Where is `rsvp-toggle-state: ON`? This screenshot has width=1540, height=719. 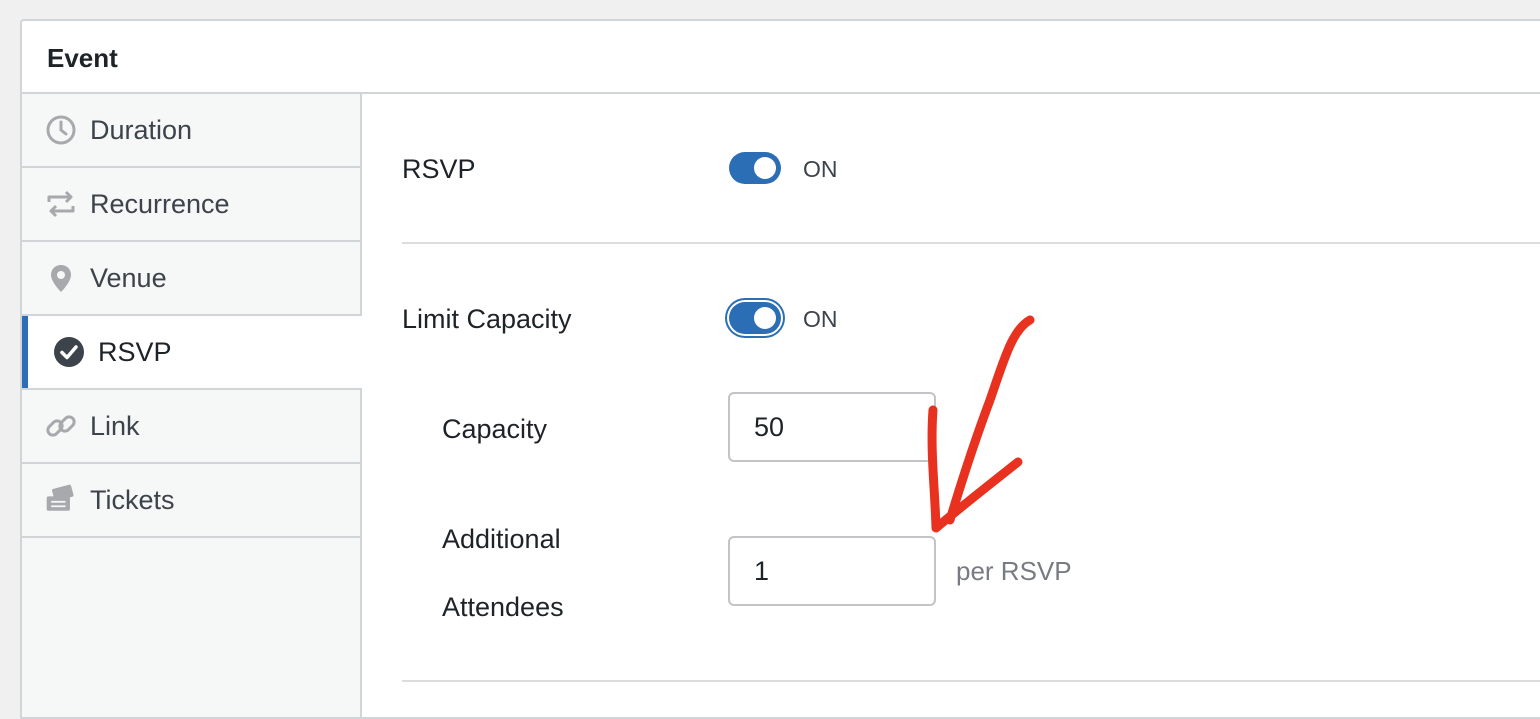 rsvp-toggle-state: ON is located at coordinates (820, 169).